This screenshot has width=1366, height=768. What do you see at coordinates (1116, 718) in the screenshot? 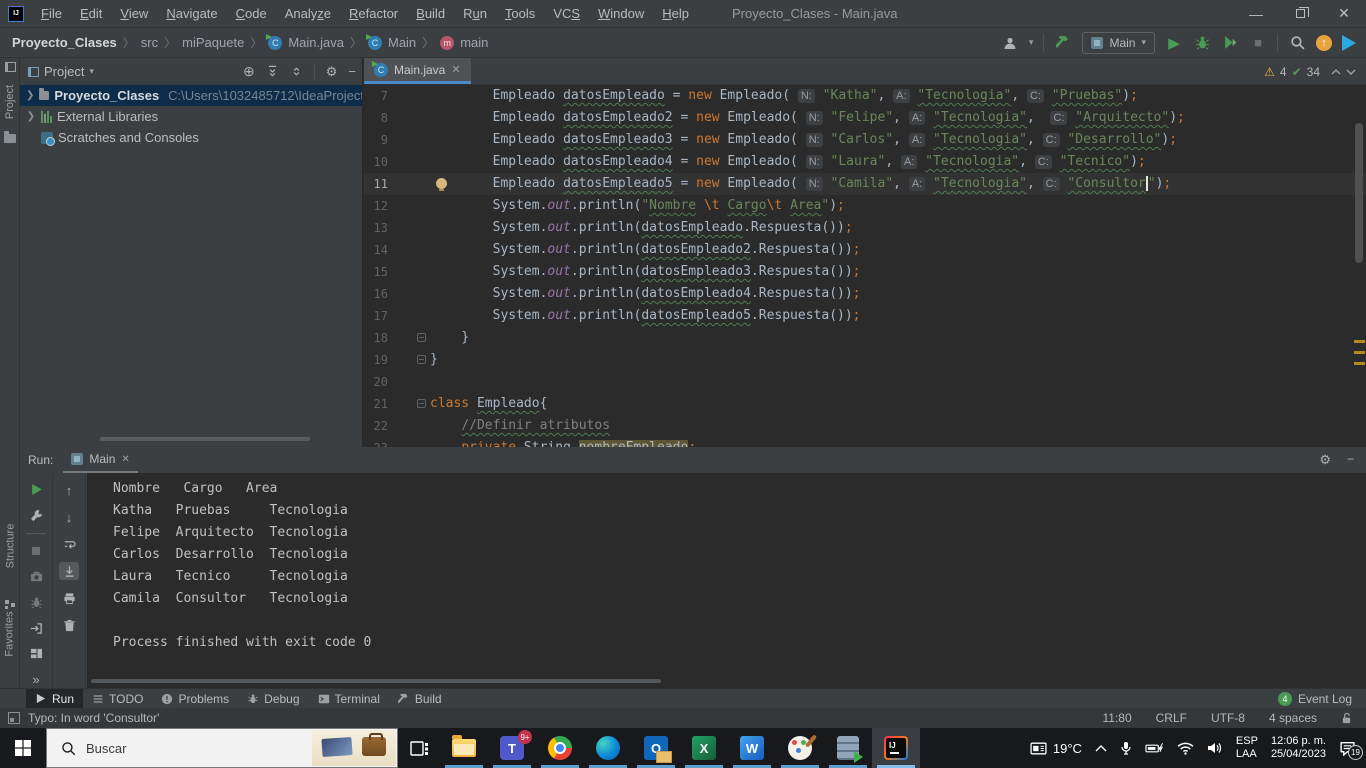
I see `caret-position: 11:80` at bounding box center [1116, 718].